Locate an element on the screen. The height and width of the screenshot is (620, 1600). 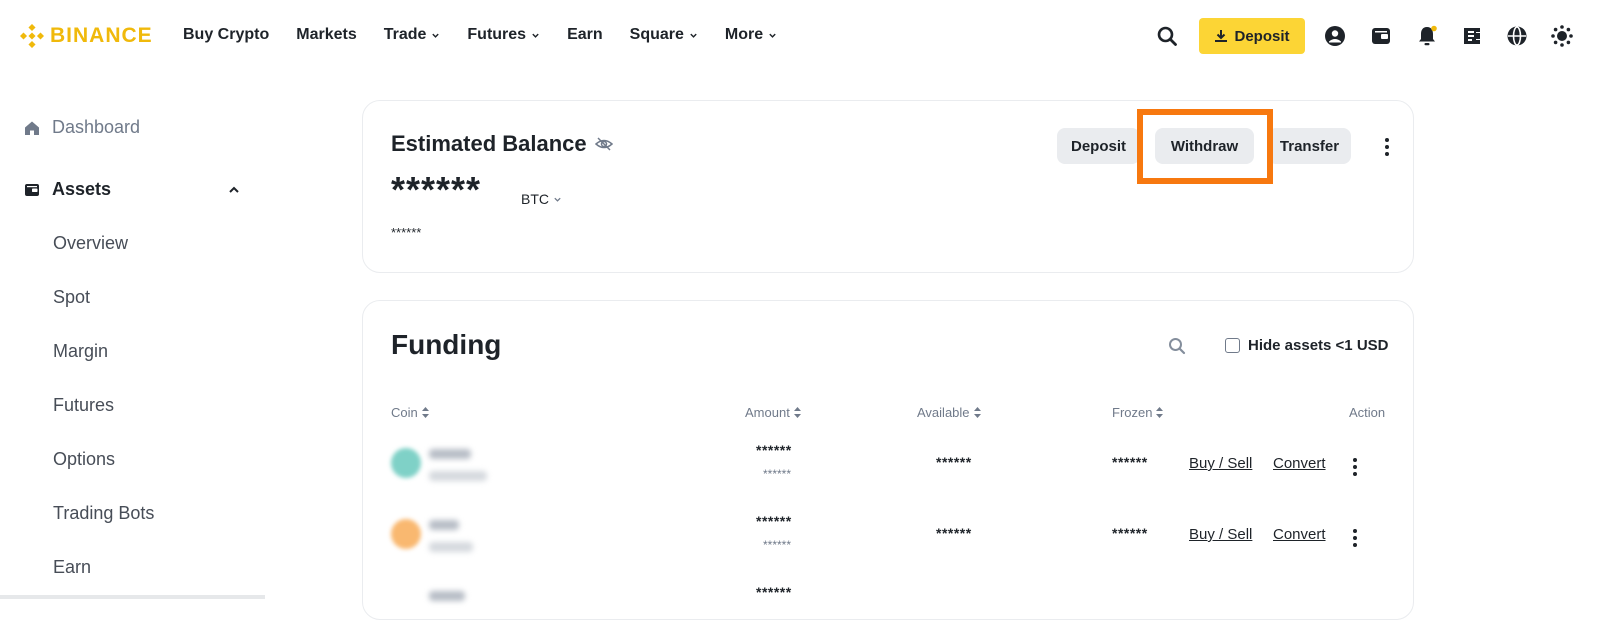
sidebar-label: Dashboard is located at coordinates (96, 127).